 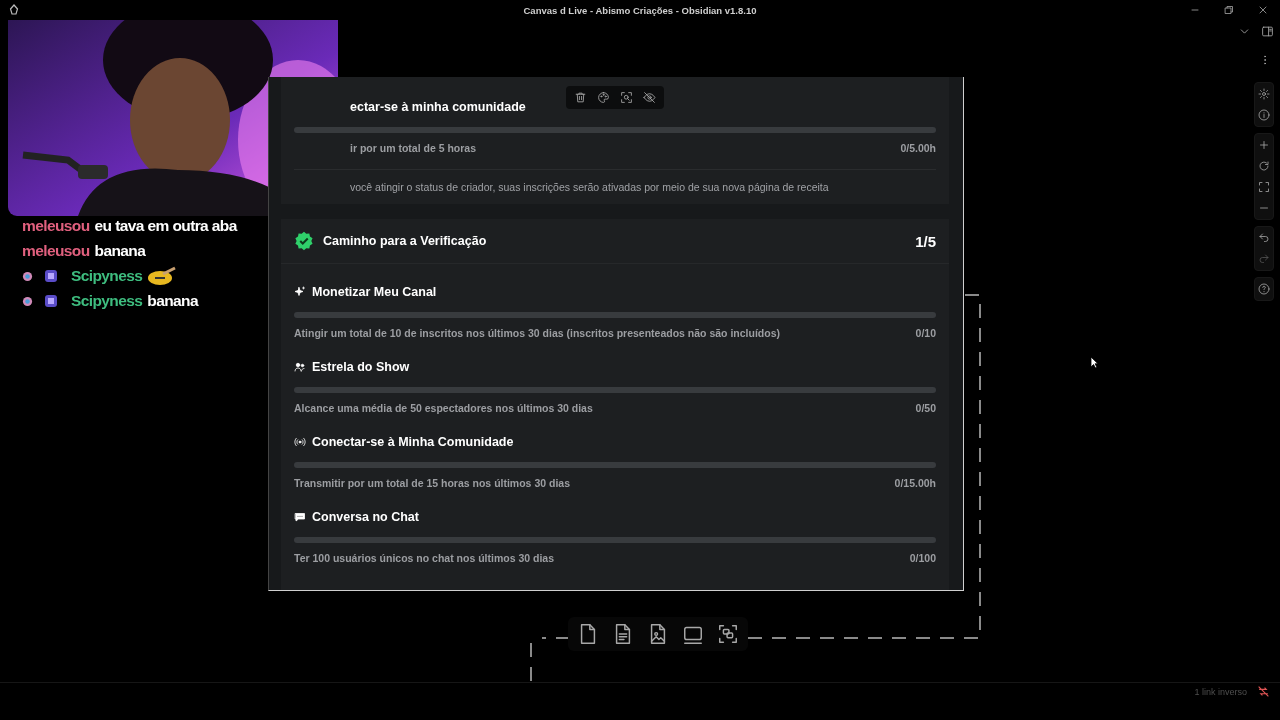 What do you see at coordinates (300, 367) in the screenshot?
I see `people-icon` at bounding box center [300, 367].